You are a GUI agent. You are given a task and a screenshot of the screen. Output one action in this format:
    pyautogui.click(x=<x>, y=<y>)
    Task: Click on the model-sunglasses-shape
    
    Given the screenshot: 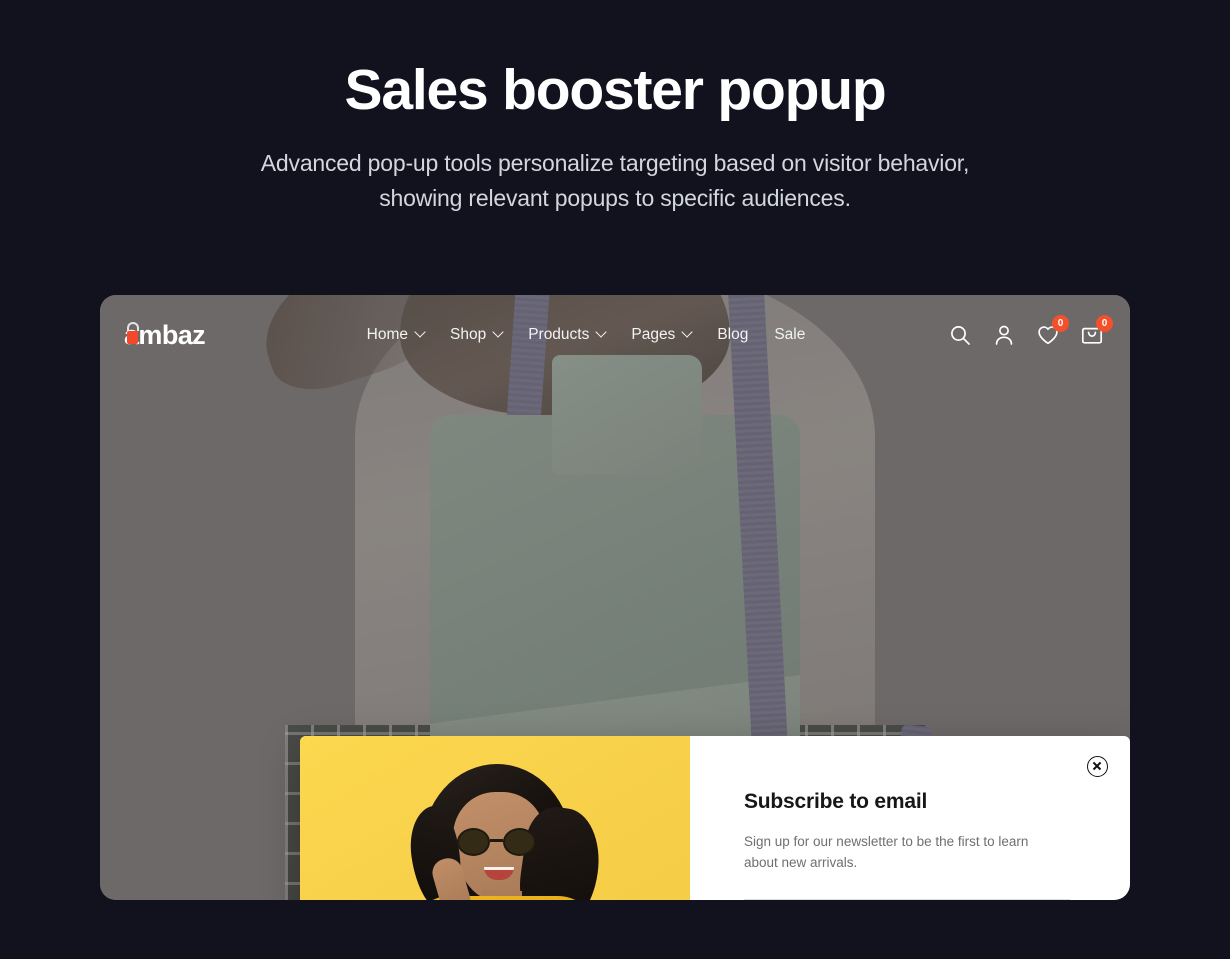 What is the action you would take?
    pyautogui.click(x=500, y=842)
    